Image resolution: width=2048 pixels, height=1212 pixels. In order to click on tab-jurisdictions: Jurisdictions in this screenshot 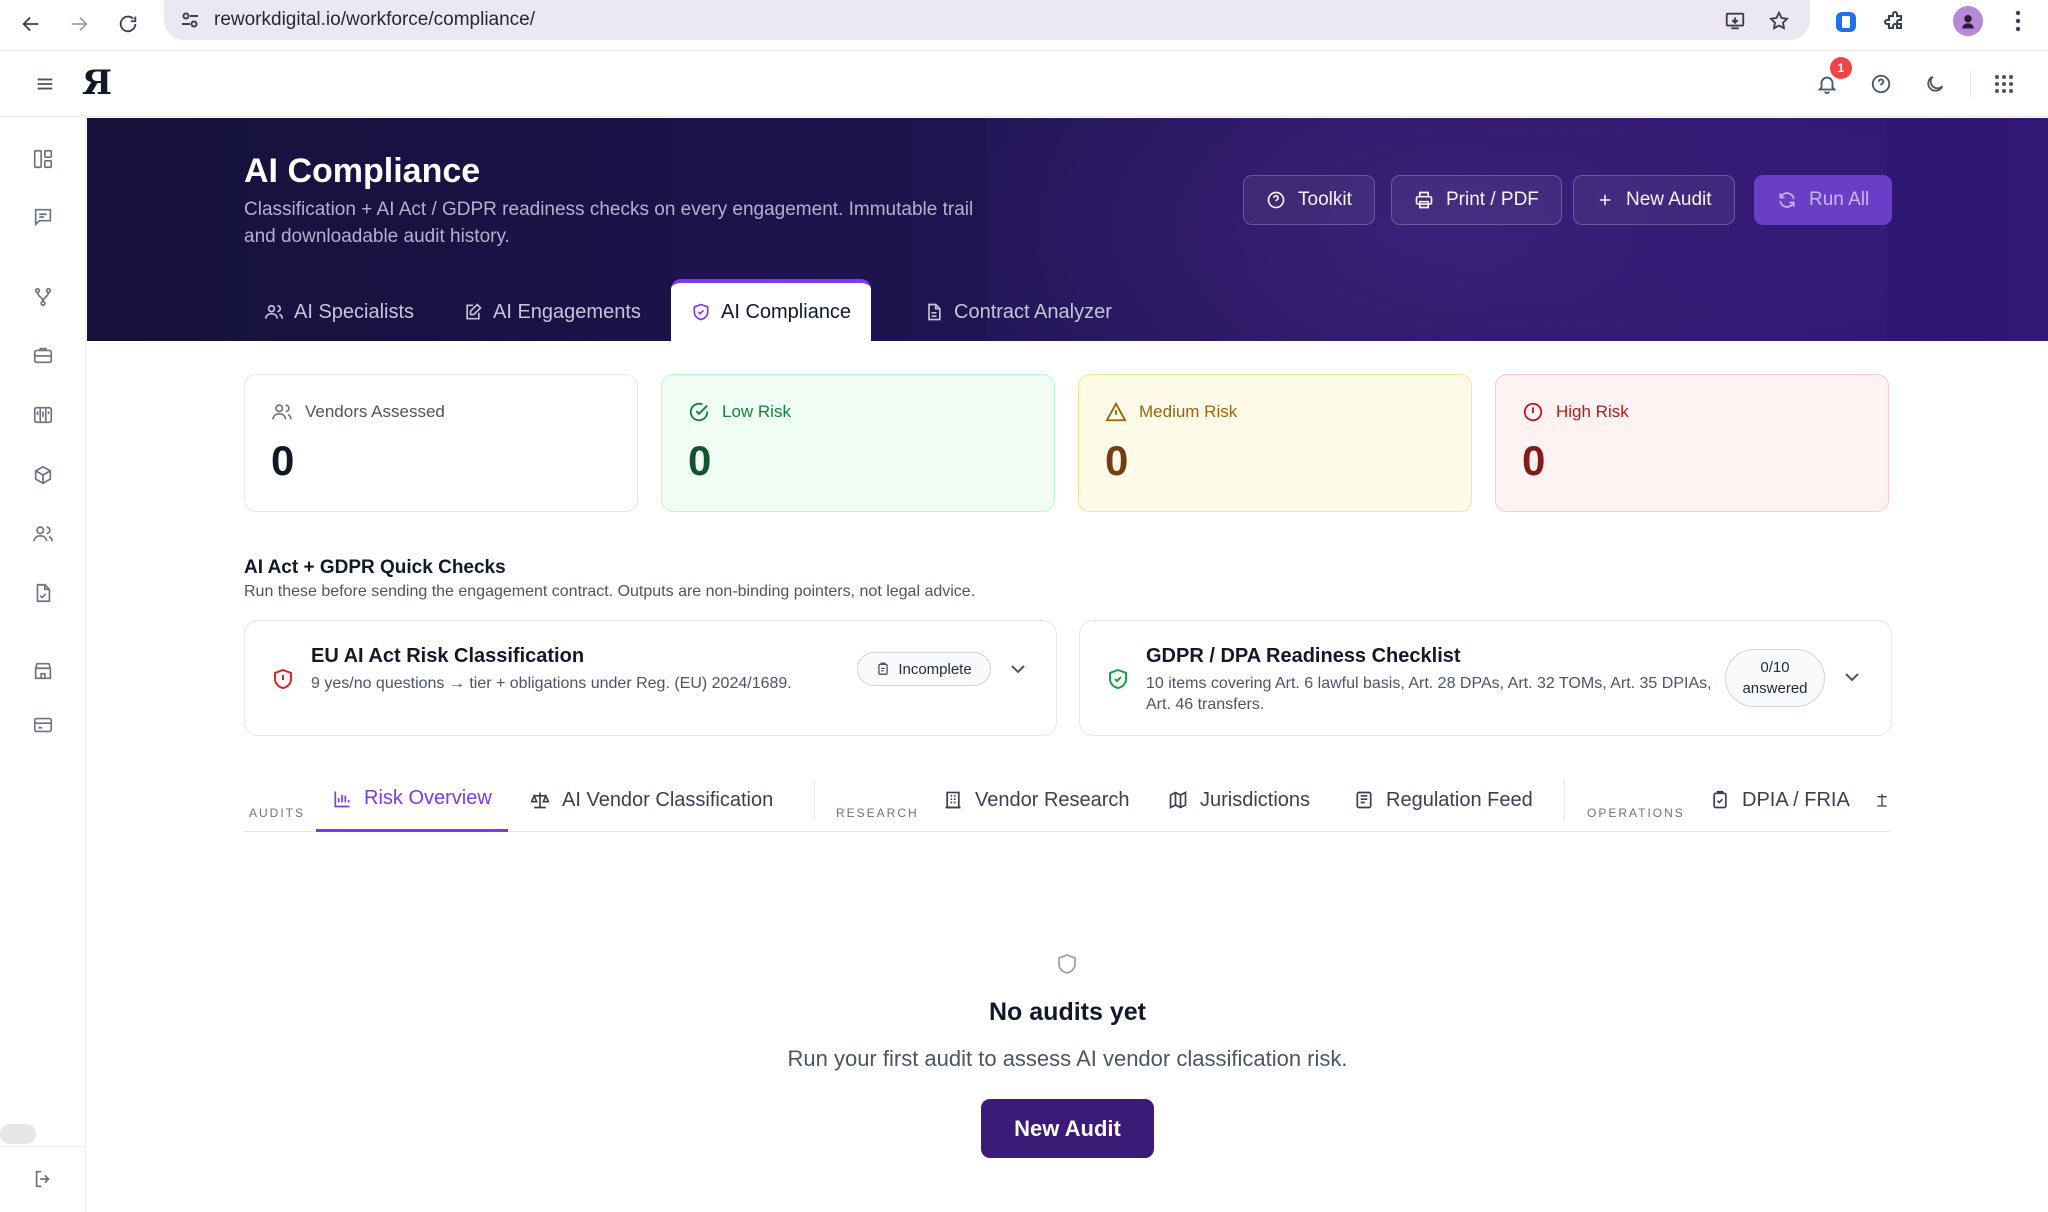, I will do `click(1239, 800)`.